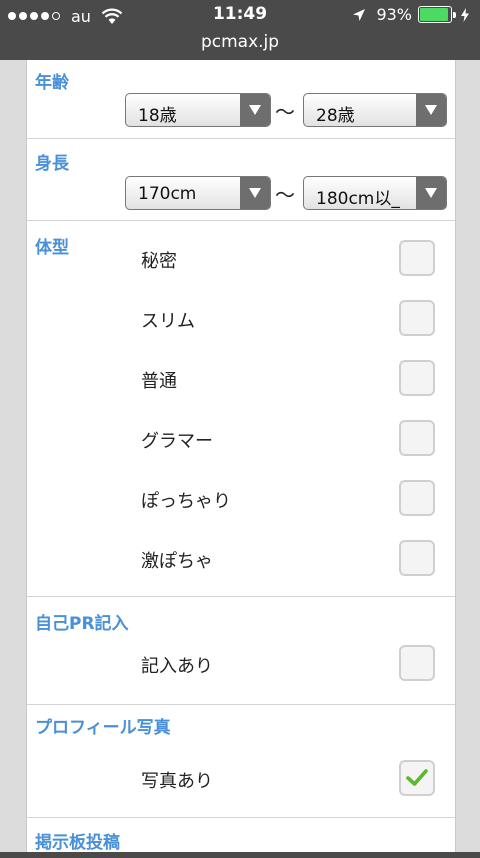  I want to click on check-icon, so click(417, 777).